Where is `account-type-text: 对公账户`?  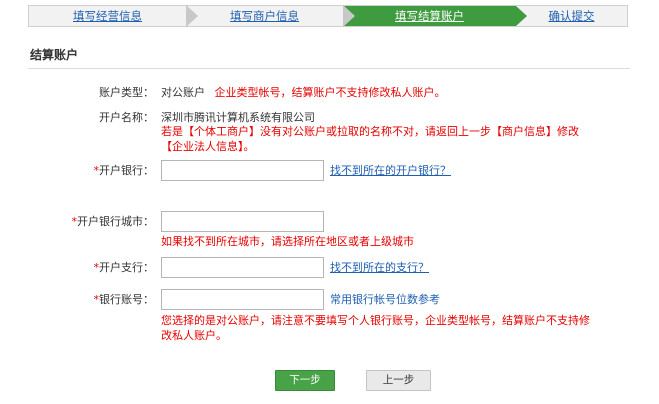
account-type-text: 对公账户 is located at coordinates (183, 92).